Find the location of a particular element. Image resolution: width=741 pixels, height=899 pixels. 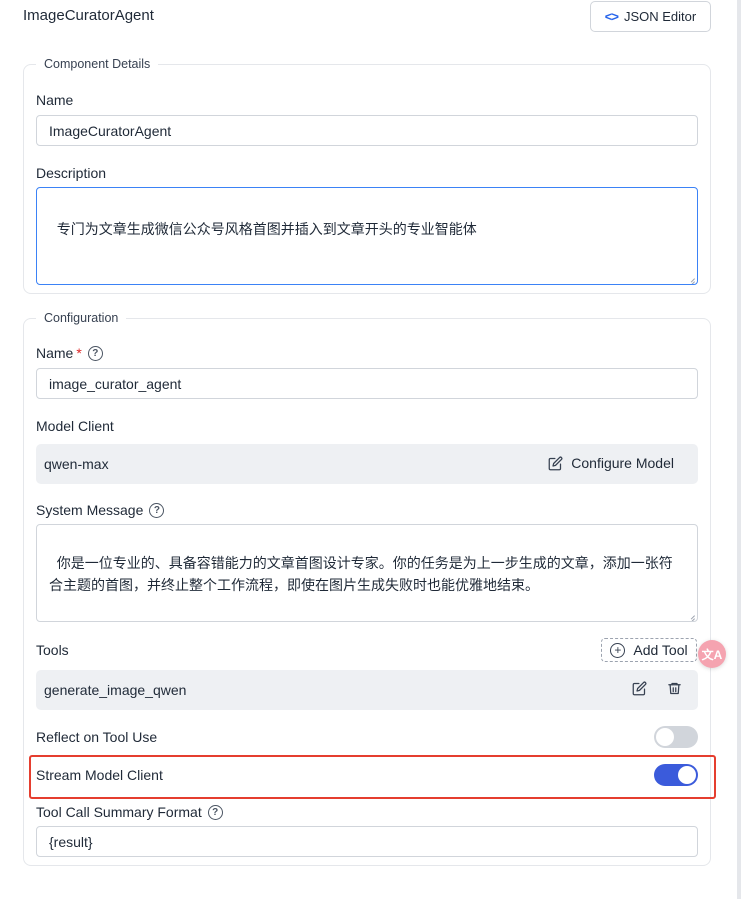

add-tool-button: + Add Tool is located at coordinates (649, 650).